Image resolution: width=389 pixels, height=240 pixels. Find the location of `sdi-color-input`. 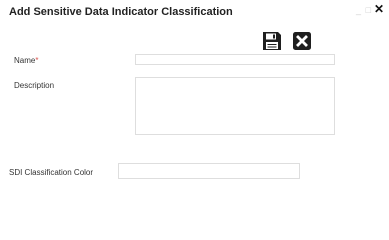

sdi-color-input is located at coordinates (209, 171).